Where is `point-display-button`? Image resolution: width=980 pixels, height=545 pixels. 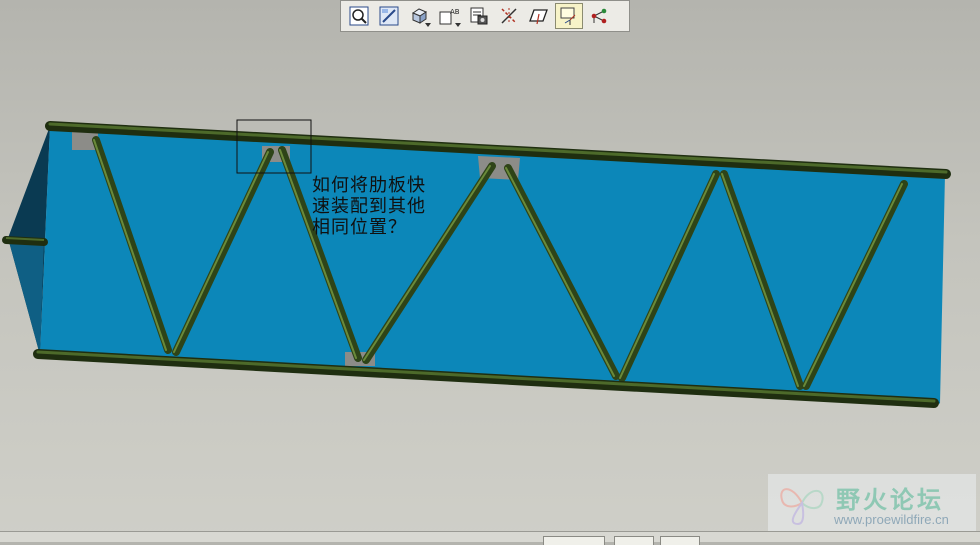
point-display-button is located at coordinates (599, 16).